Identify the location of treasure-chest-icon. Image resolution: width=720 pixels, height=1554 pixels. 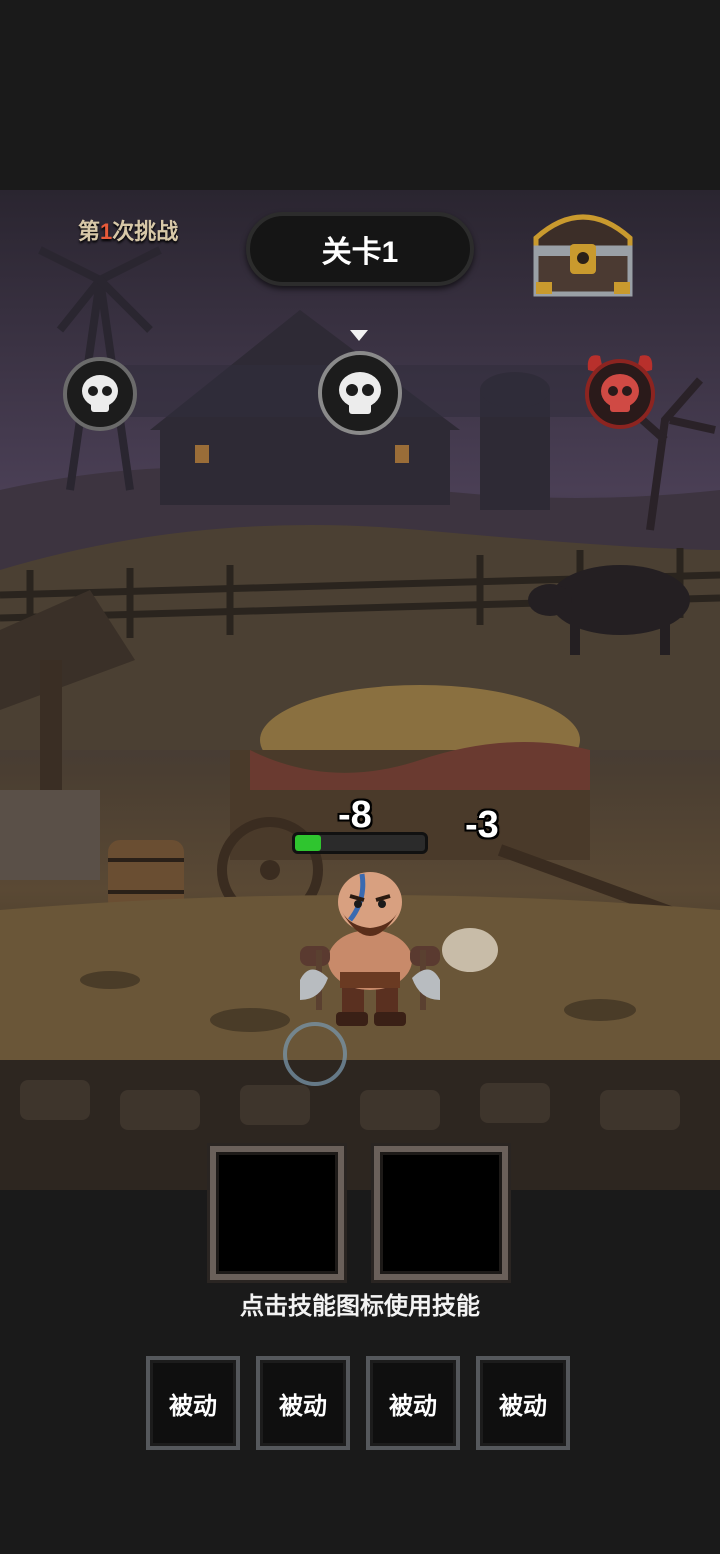
(583, 250).